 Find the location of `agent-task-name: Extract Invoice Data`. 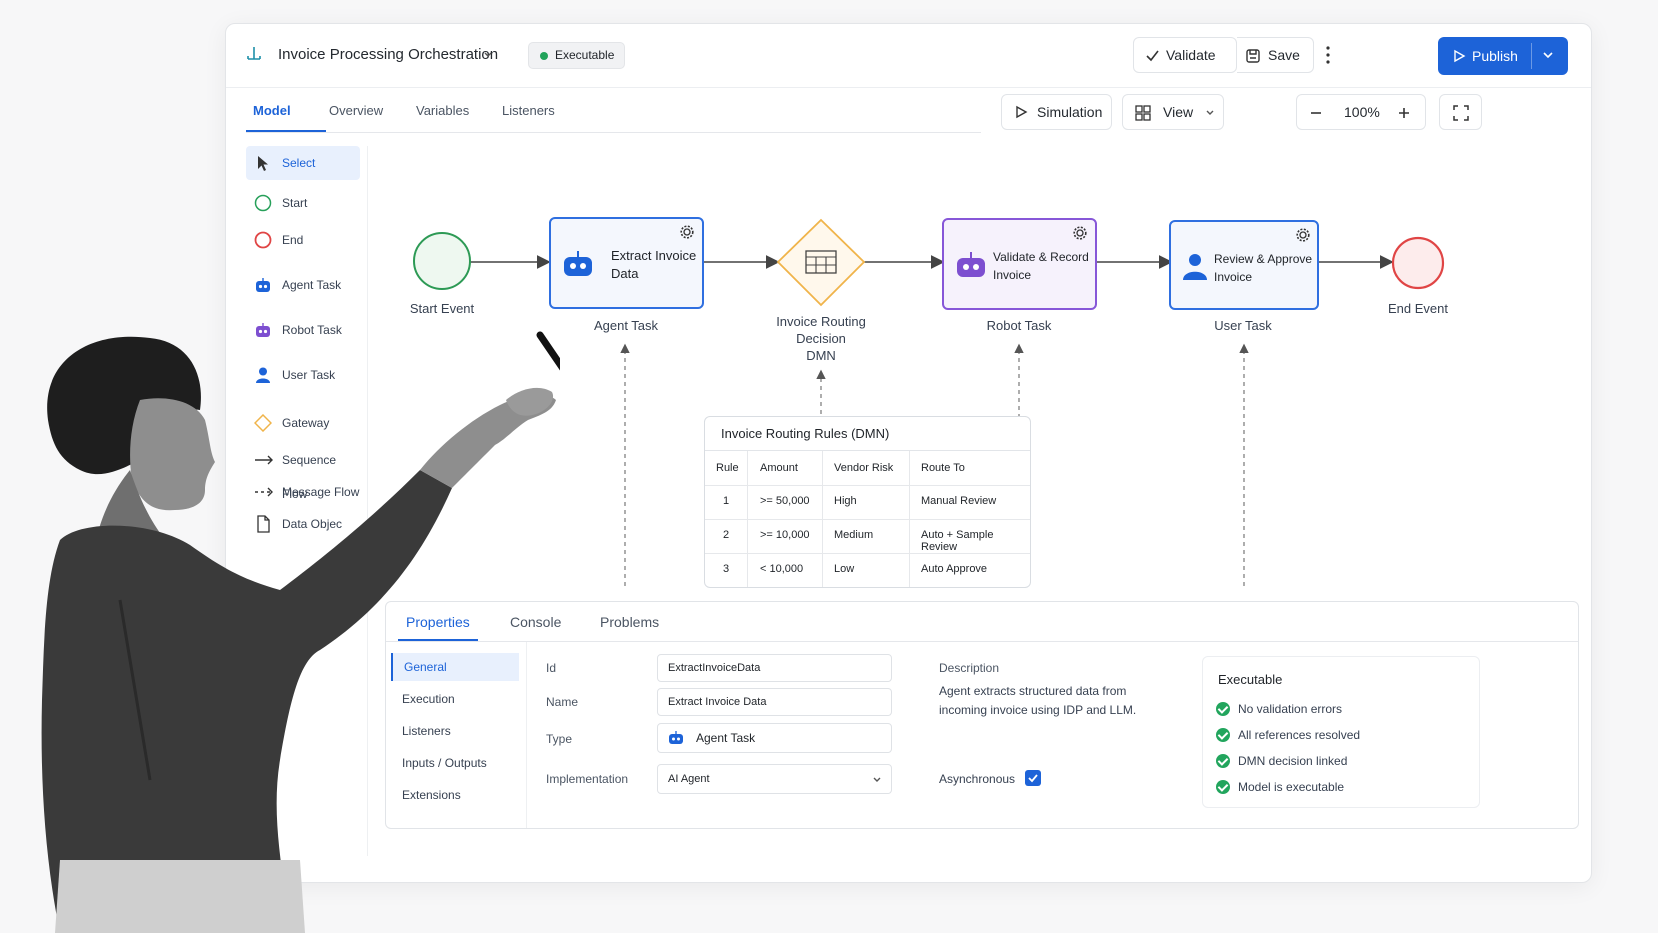

agent-task-name: Extract Invoice Data is located at coordinates (654, 264).